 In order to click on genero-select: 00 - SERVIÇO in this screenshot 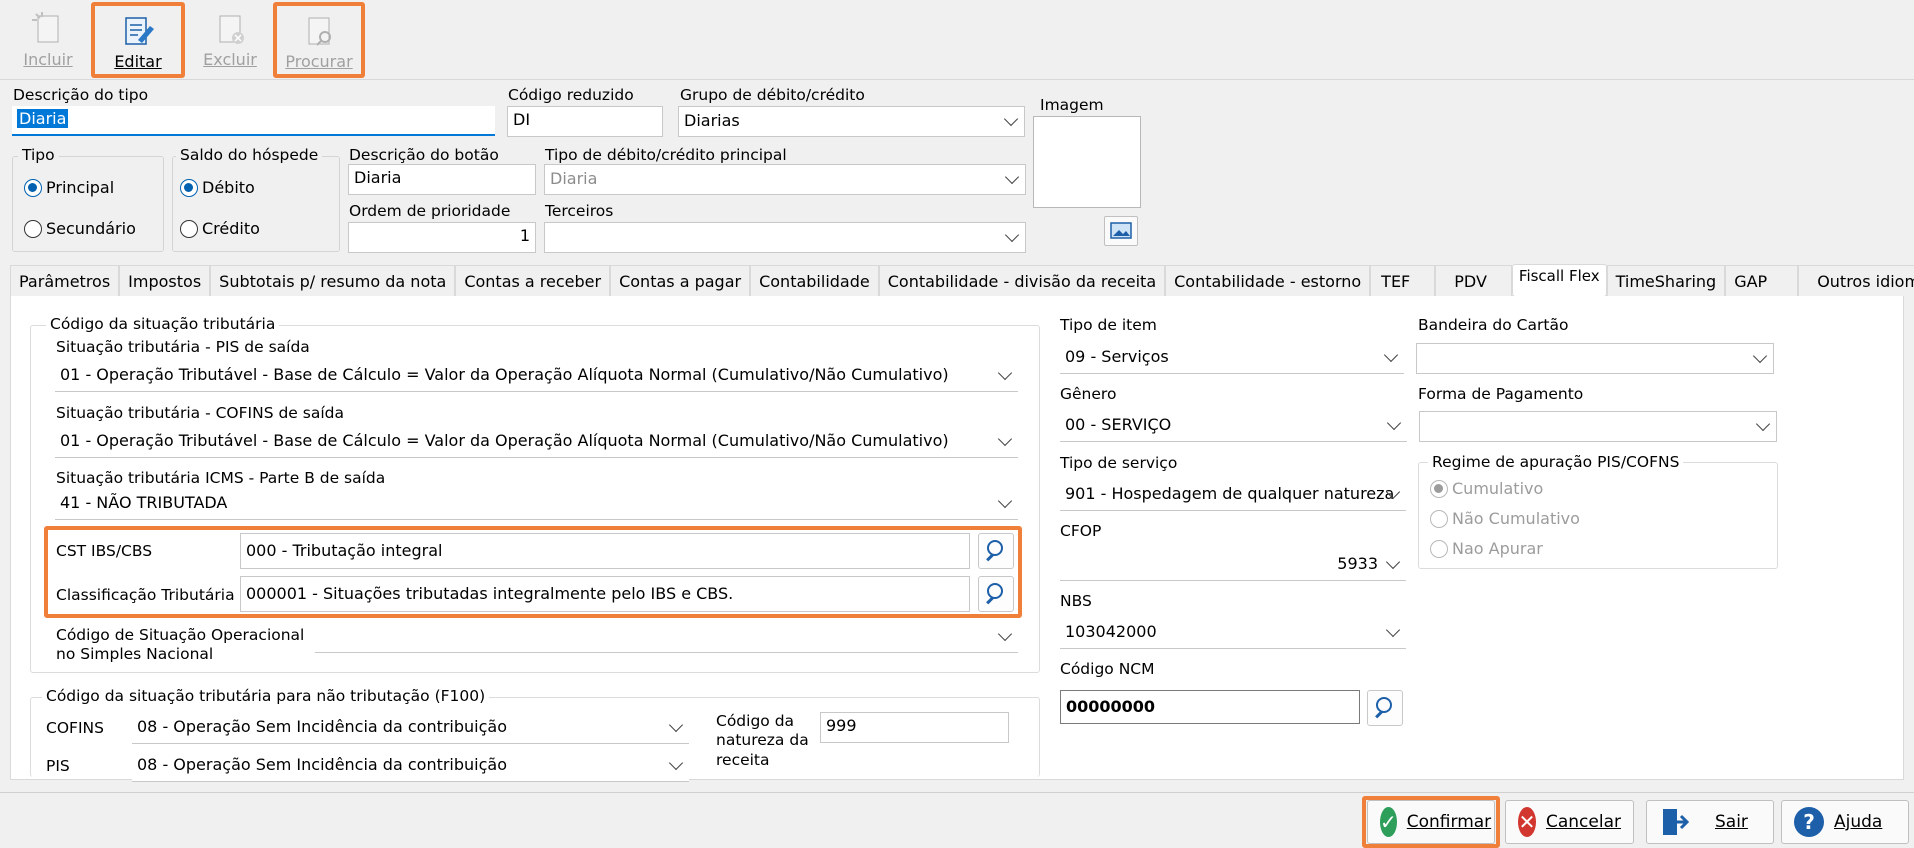, I will do `click(1233, 426)`.